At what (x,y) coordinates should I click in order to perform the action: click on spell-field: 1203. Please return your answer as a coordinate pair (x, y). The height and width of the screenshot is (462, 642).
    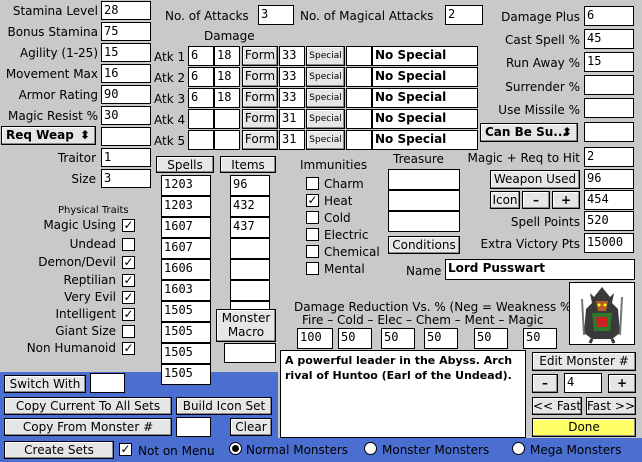
    Looking at the image, I should click on (186, 185).